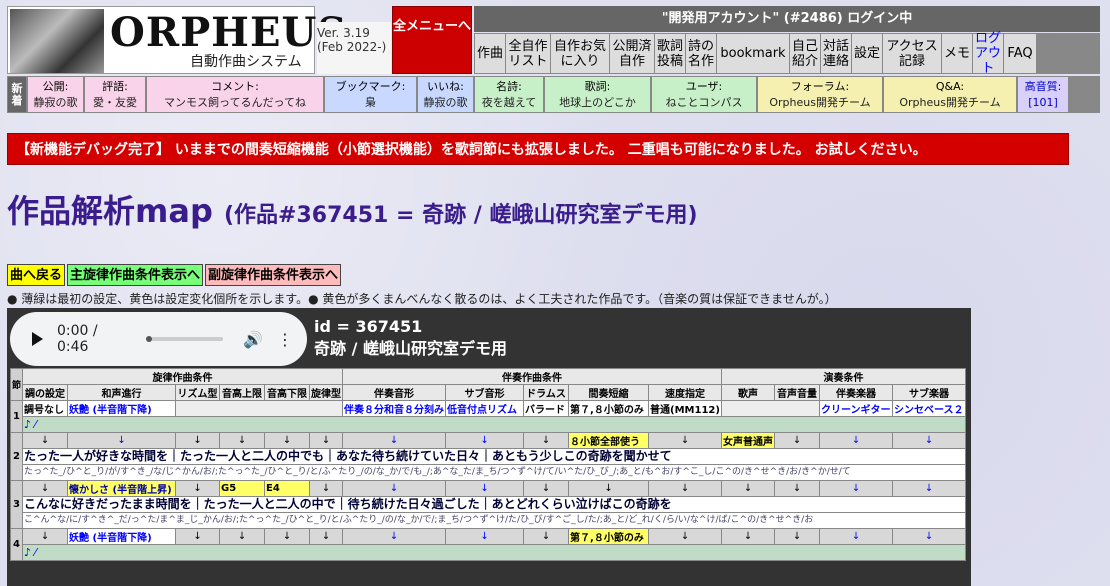  Describe the element at coordinates (988, 53) in the screenshot. I see `nav-logout: ログアウト` at that location.